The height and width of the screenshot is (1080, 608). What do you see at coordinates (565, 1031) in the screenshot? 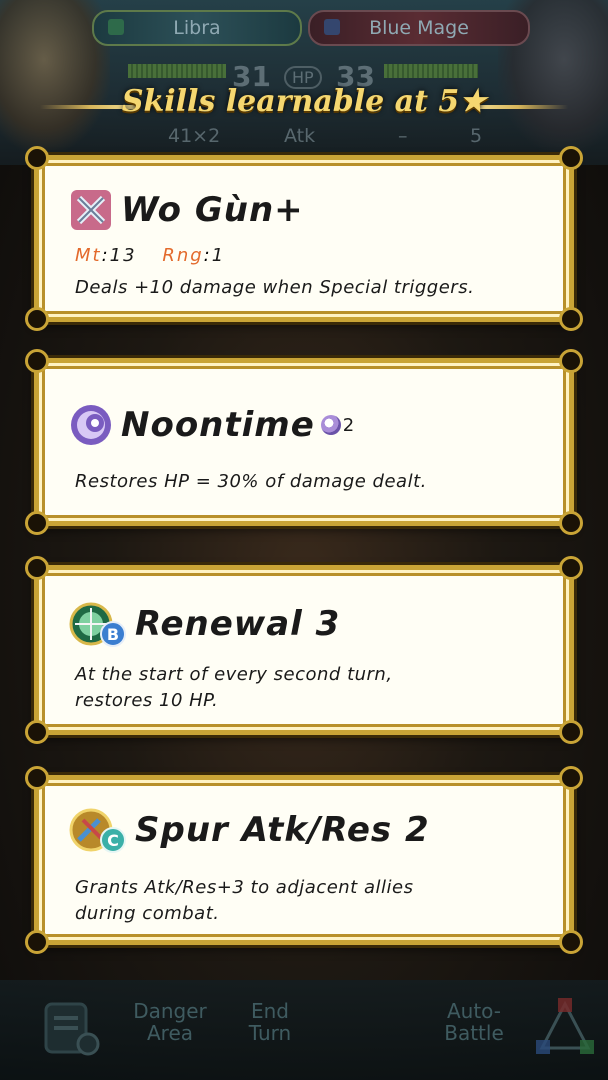
I see `weapon-triangle-icon` at bounding box center [565, 1031].